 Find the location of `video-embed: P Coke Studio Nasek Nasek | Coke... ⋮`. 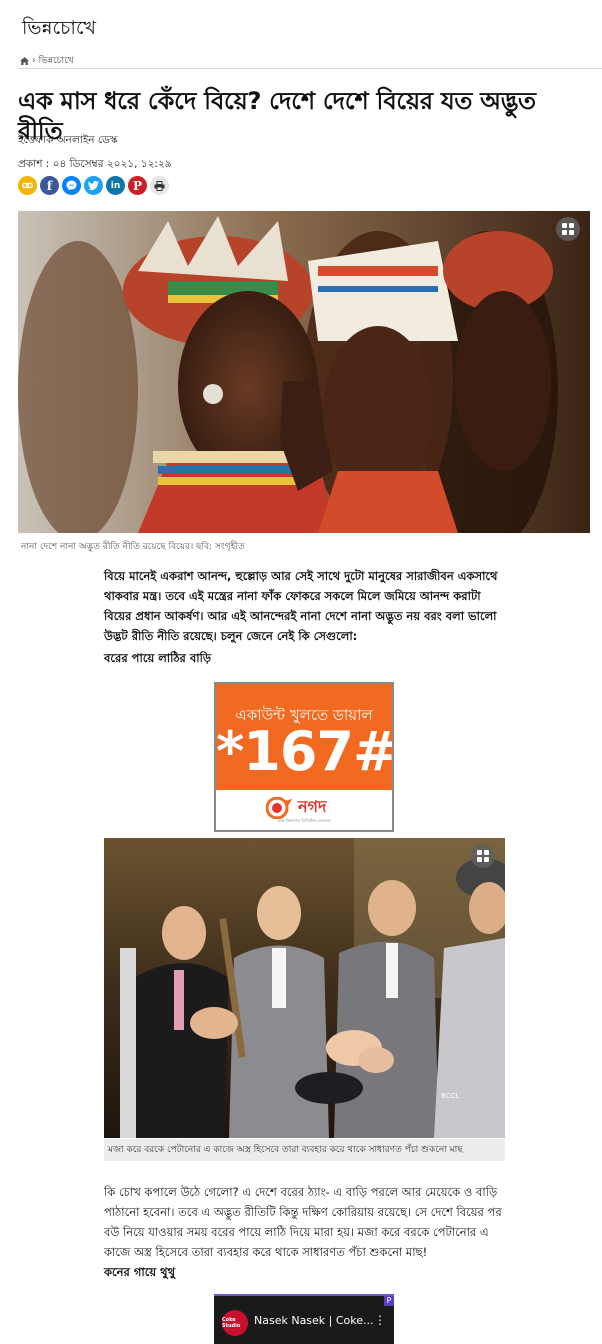

video-embed: P Coke Studio Nasek Nasek | Coke... ⋮ is located at coordinates (304, 1319).